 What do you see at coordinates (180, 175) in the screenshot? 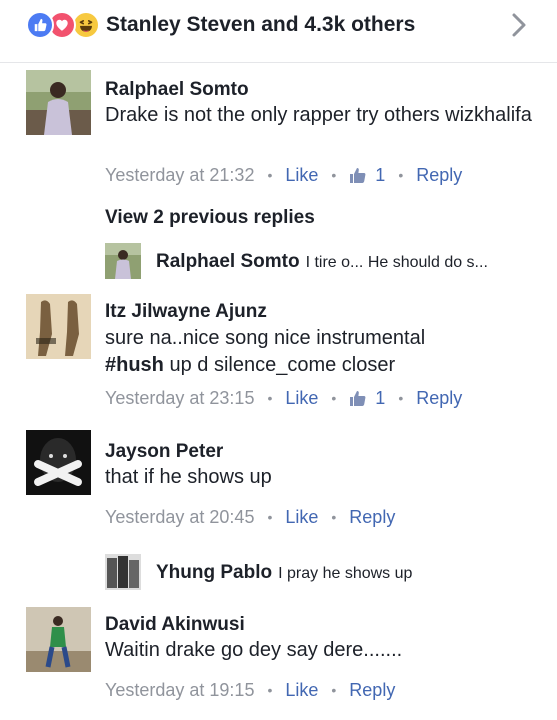
I see `comment-timestamp: Yesterday at 21:32` at bounding box center [180, 175].